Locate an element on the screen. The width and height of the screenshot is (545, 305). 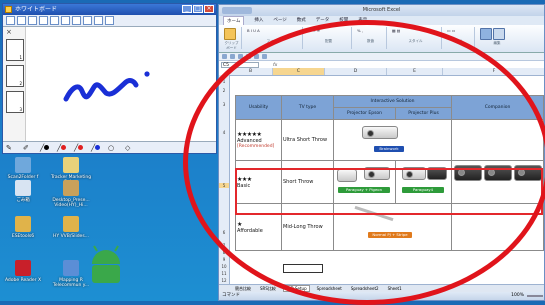
marker-tool-icon: ✐ is located at coordinates (30, 148).